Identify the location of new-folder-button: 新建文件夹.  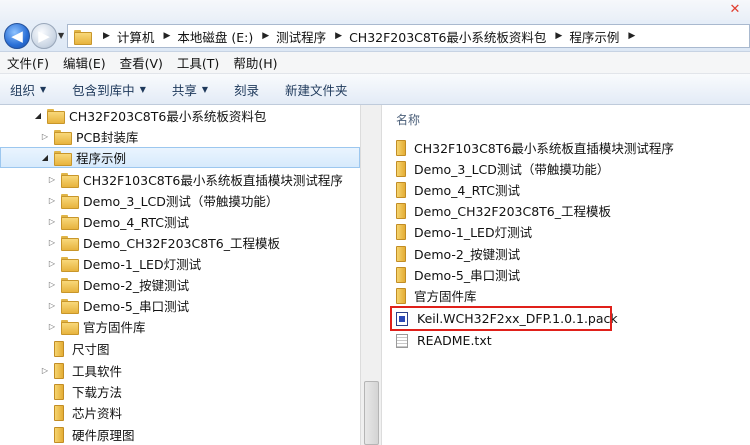
(316, 89).